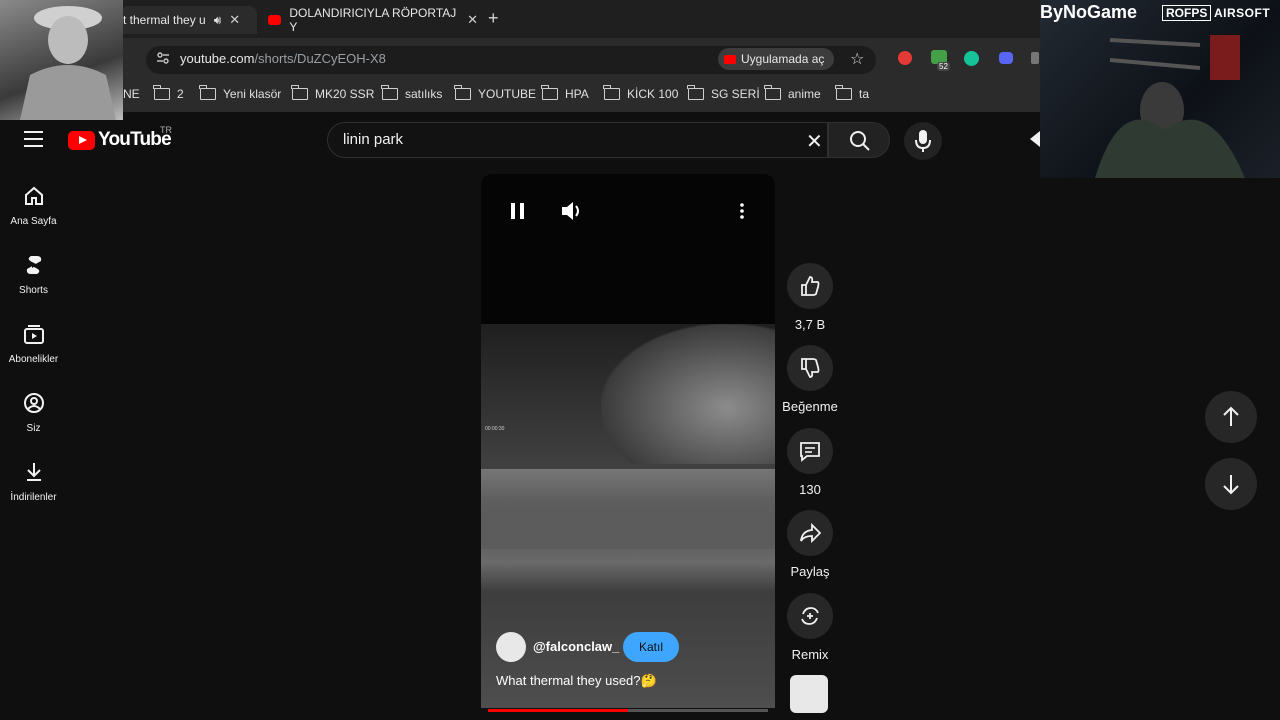 The width and height of the screenshot is (1280, 720). Describe the element at coordinates (345, 94) in the screenshot. I see `bookmark-label: MK20 SSR` at that location.